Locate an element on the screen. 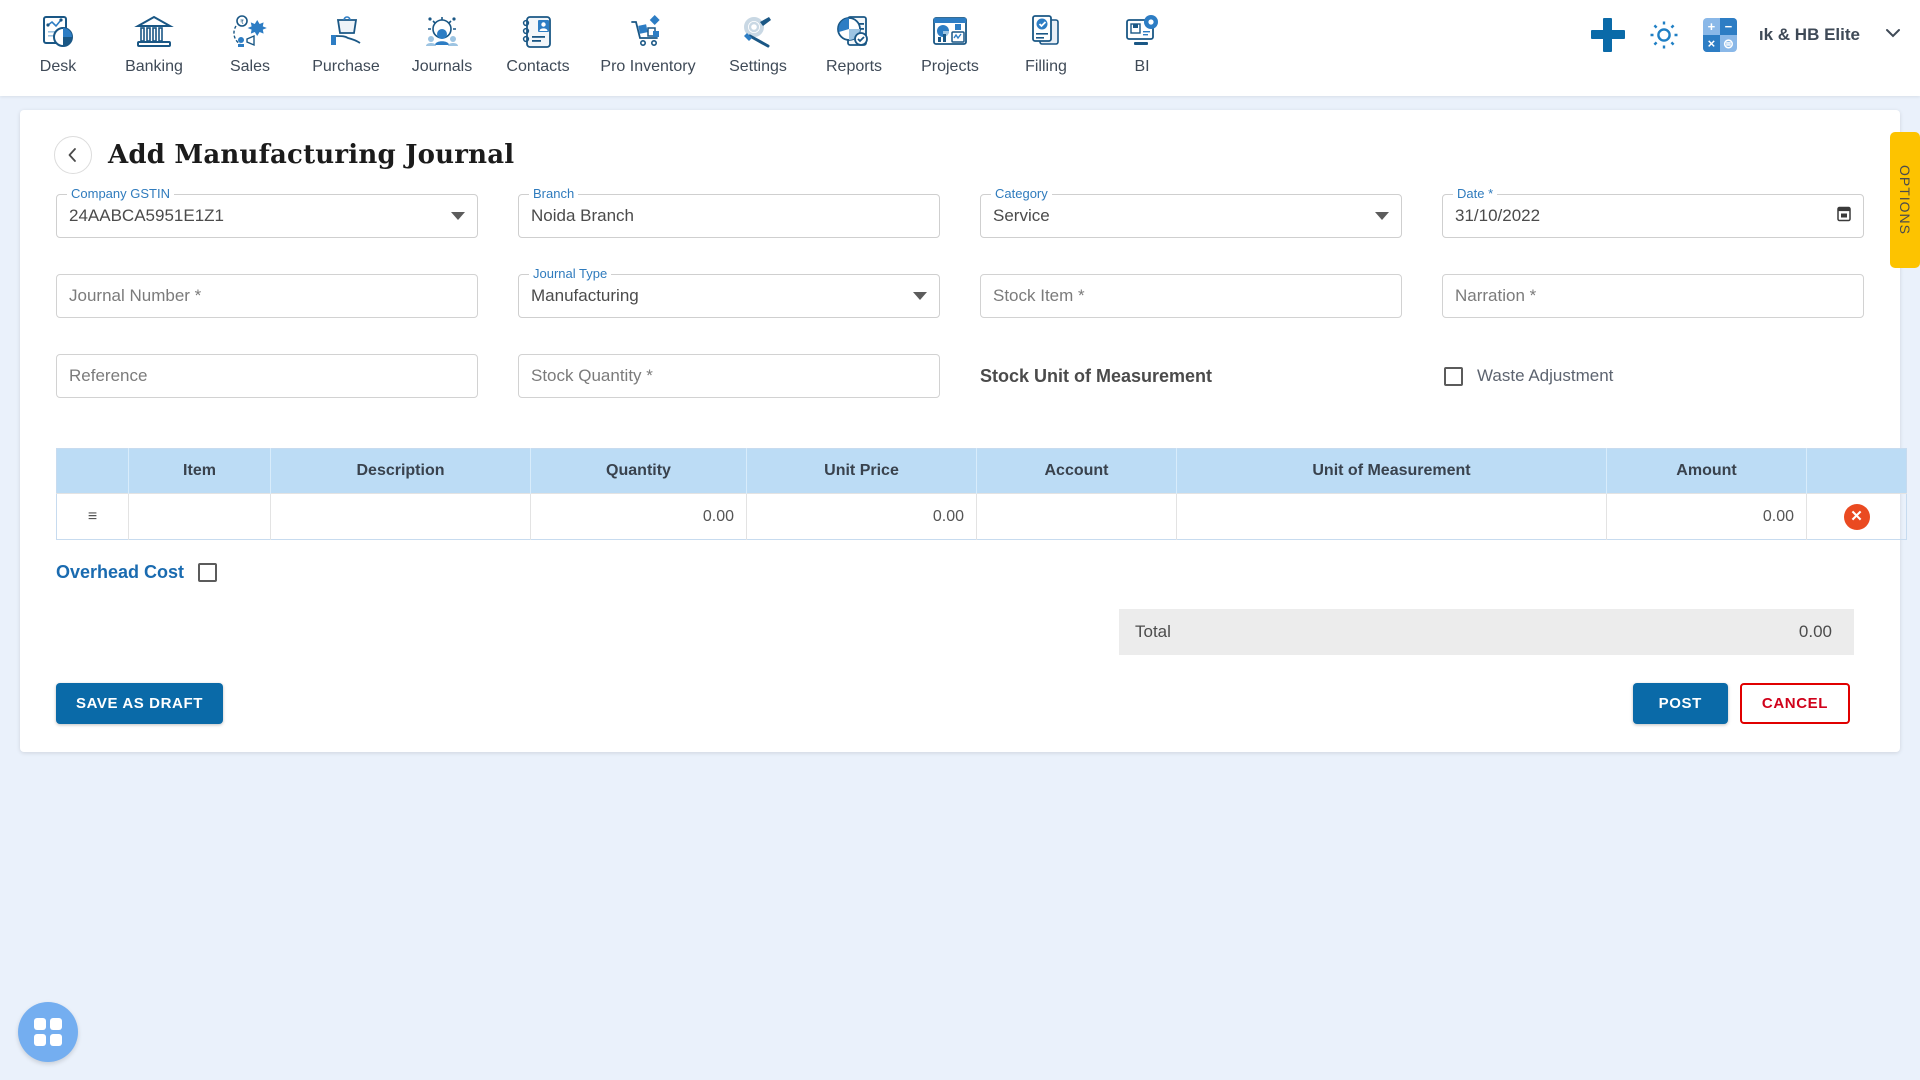 This screenshot has height=1080, width=1920. narration-placeholder: Narration * is located at coordinates (1496, 295).